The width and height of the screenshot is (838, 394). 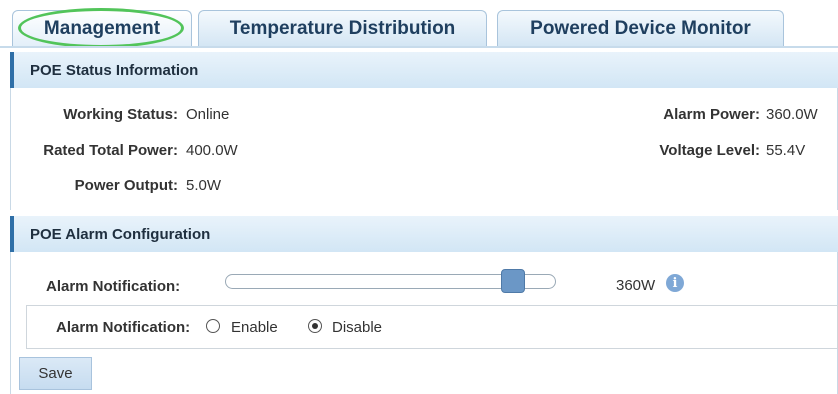 I want to click on section-title: POE Alarm Configuration, so click(x=120, y=234).